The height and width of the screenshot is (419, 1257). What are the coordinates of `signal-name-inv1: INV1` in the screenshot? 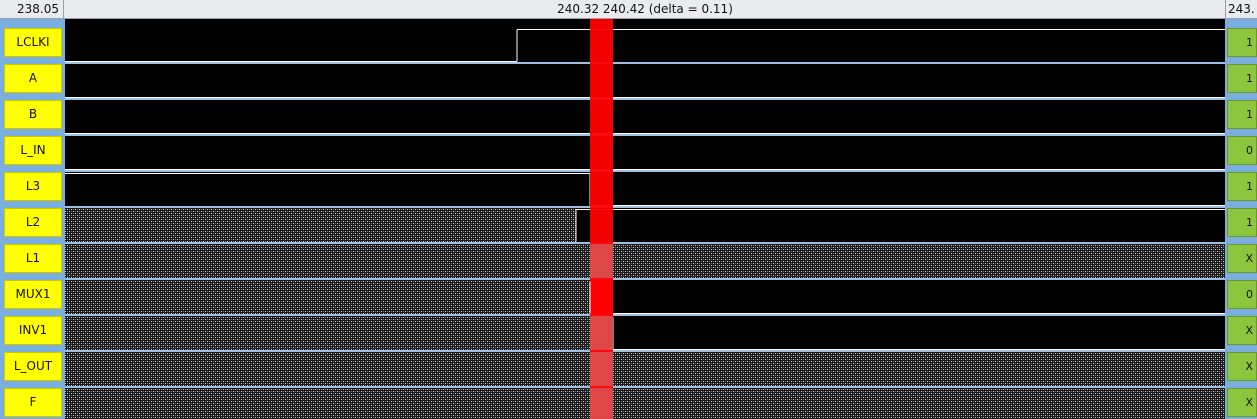 It's located at (33, 330).